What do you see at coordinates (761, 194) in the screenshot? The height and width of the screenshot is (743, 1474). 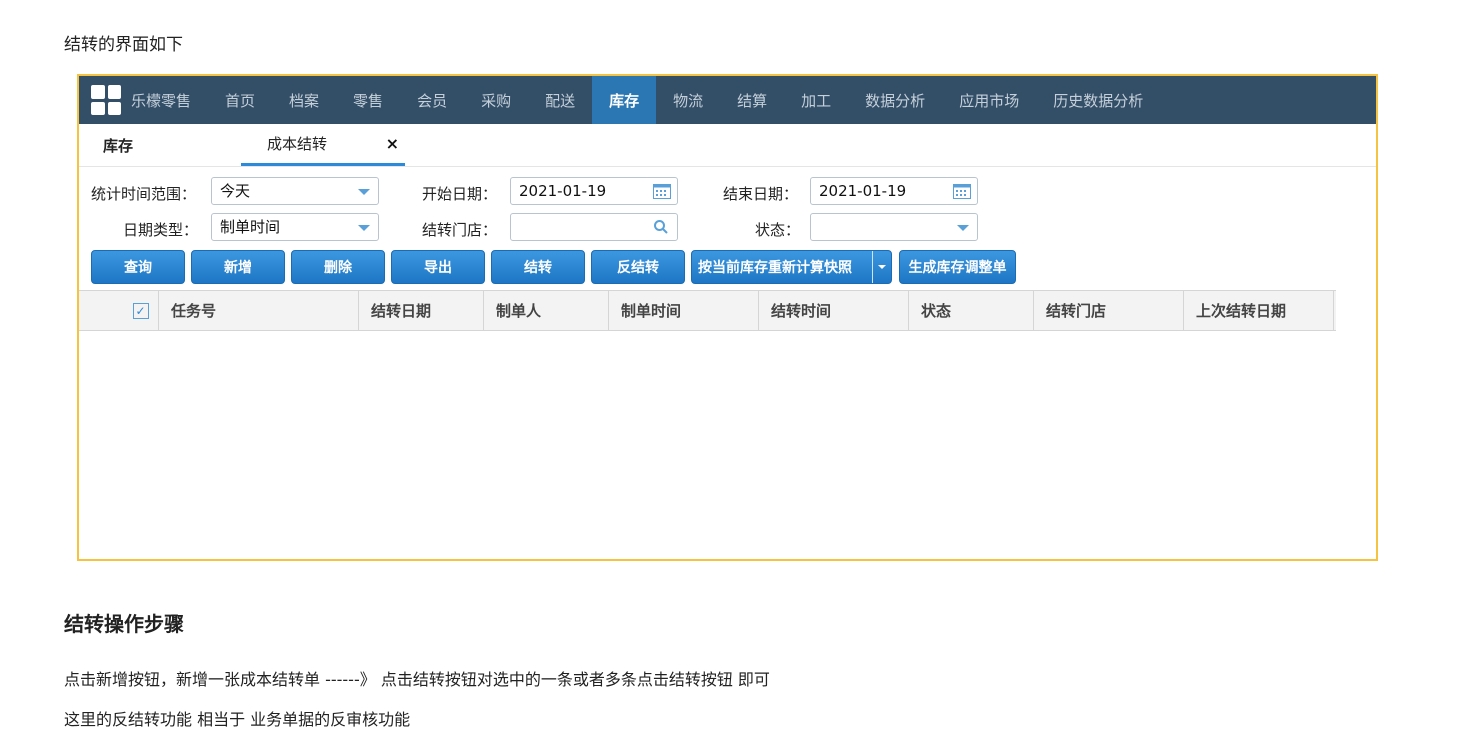 I see `end-date-label: 结束日期：` at bounding box center [761, 194].